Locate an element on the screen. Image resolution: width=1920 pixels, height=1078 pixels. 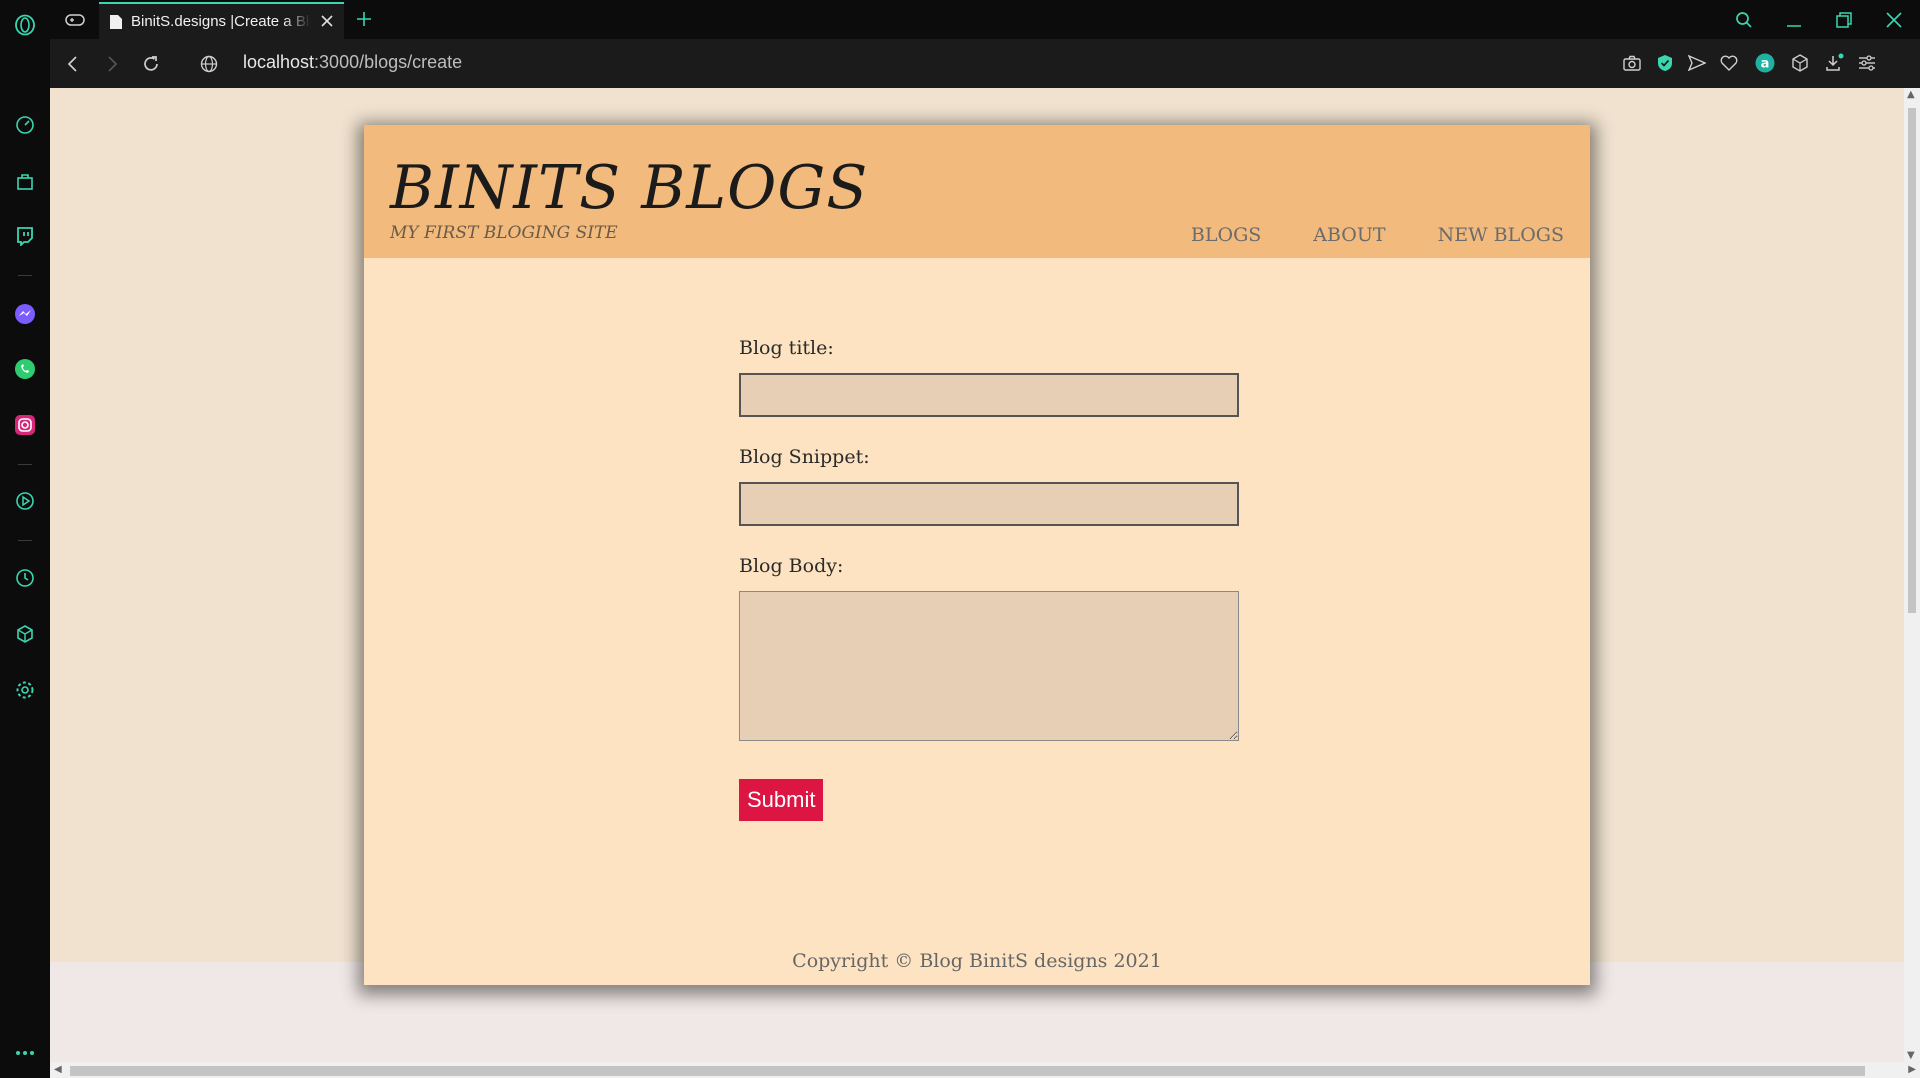
svg-text: a is located at coordinates (1765, 64).